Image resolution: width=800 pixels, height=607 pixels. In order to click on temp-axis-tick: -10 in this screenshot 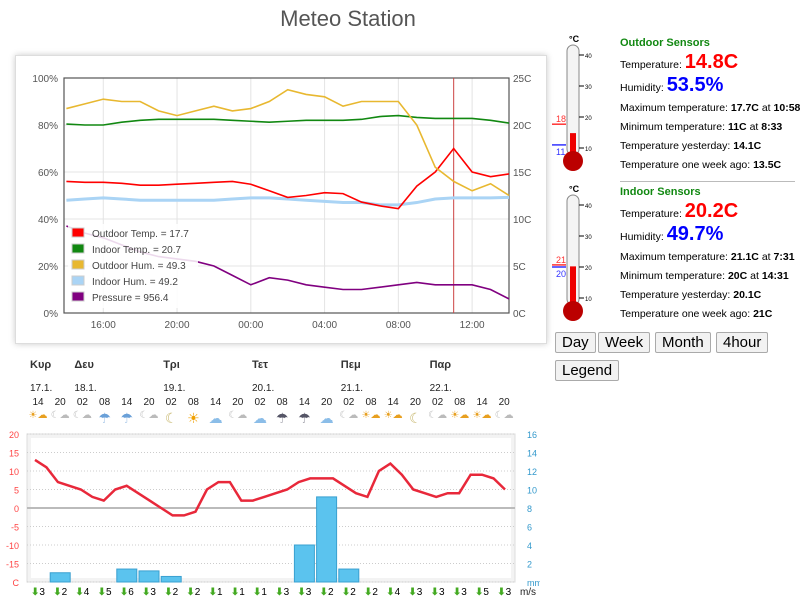, I will do `click(12, 546)`.